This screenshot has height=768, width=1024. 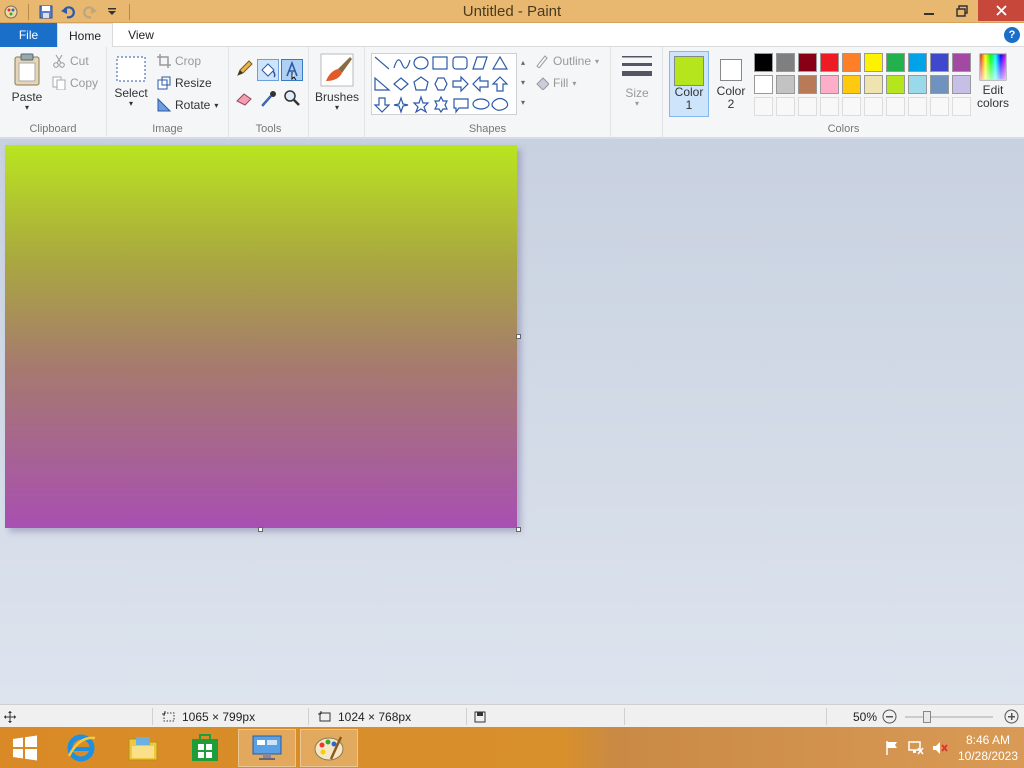 What do you see at coordinates (337, 82) in the screenshot?
I see `brushes-button: Brushes ▾` at bounding box center [337, 82].